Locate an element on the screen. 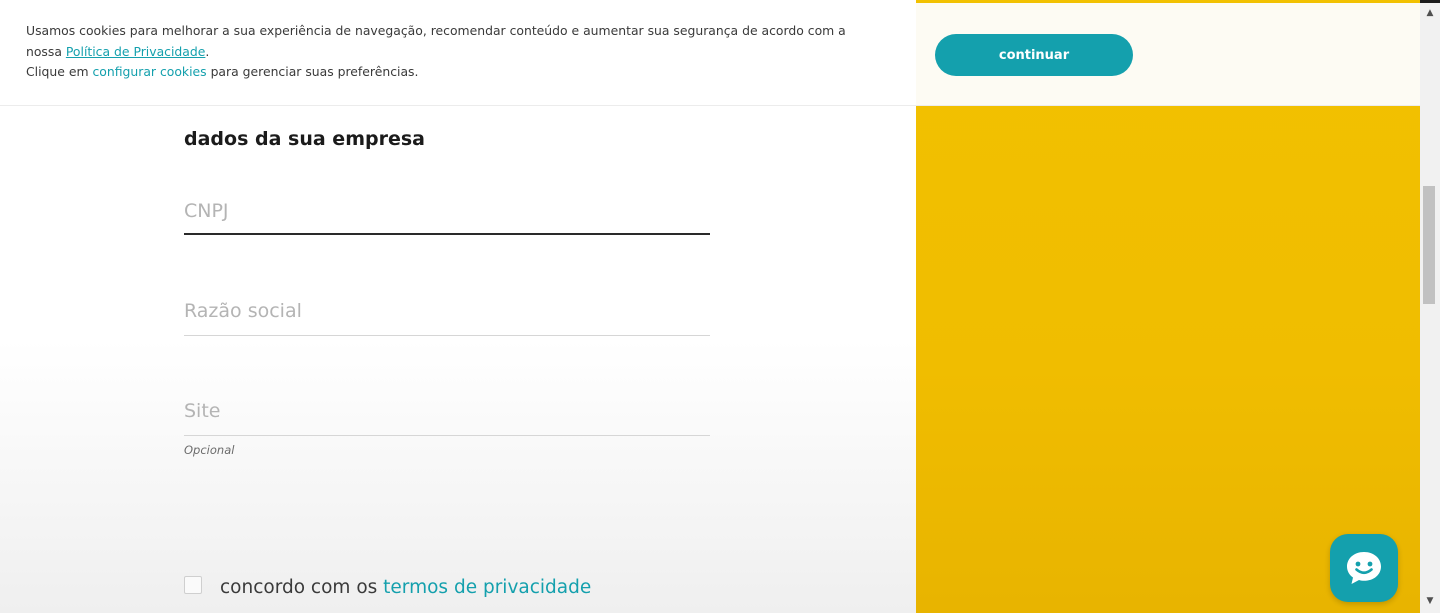 The image size is (1440, 613). chat-button is located at coordinates (1364, 568).